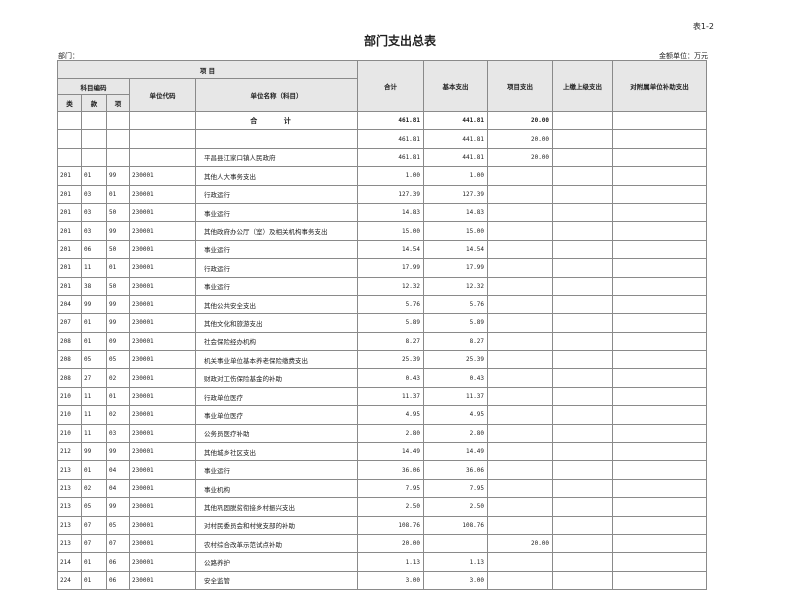 This screenshot has width=800, height=590. I want to click on cell-kuan: 01, so click(94, 470).